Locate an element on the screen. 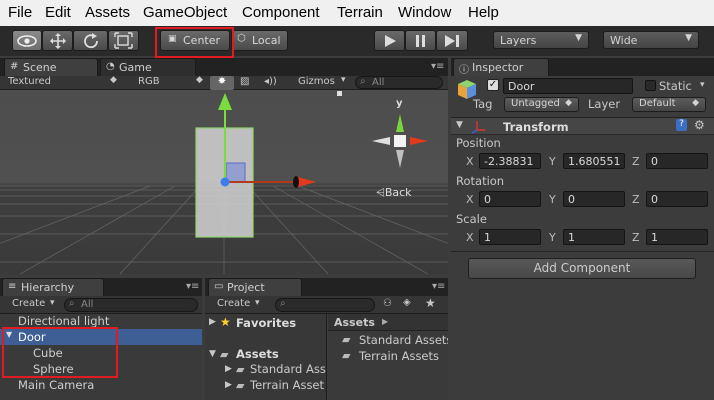  hierarchy-item-label: Door is located at coordinates (32, 337).